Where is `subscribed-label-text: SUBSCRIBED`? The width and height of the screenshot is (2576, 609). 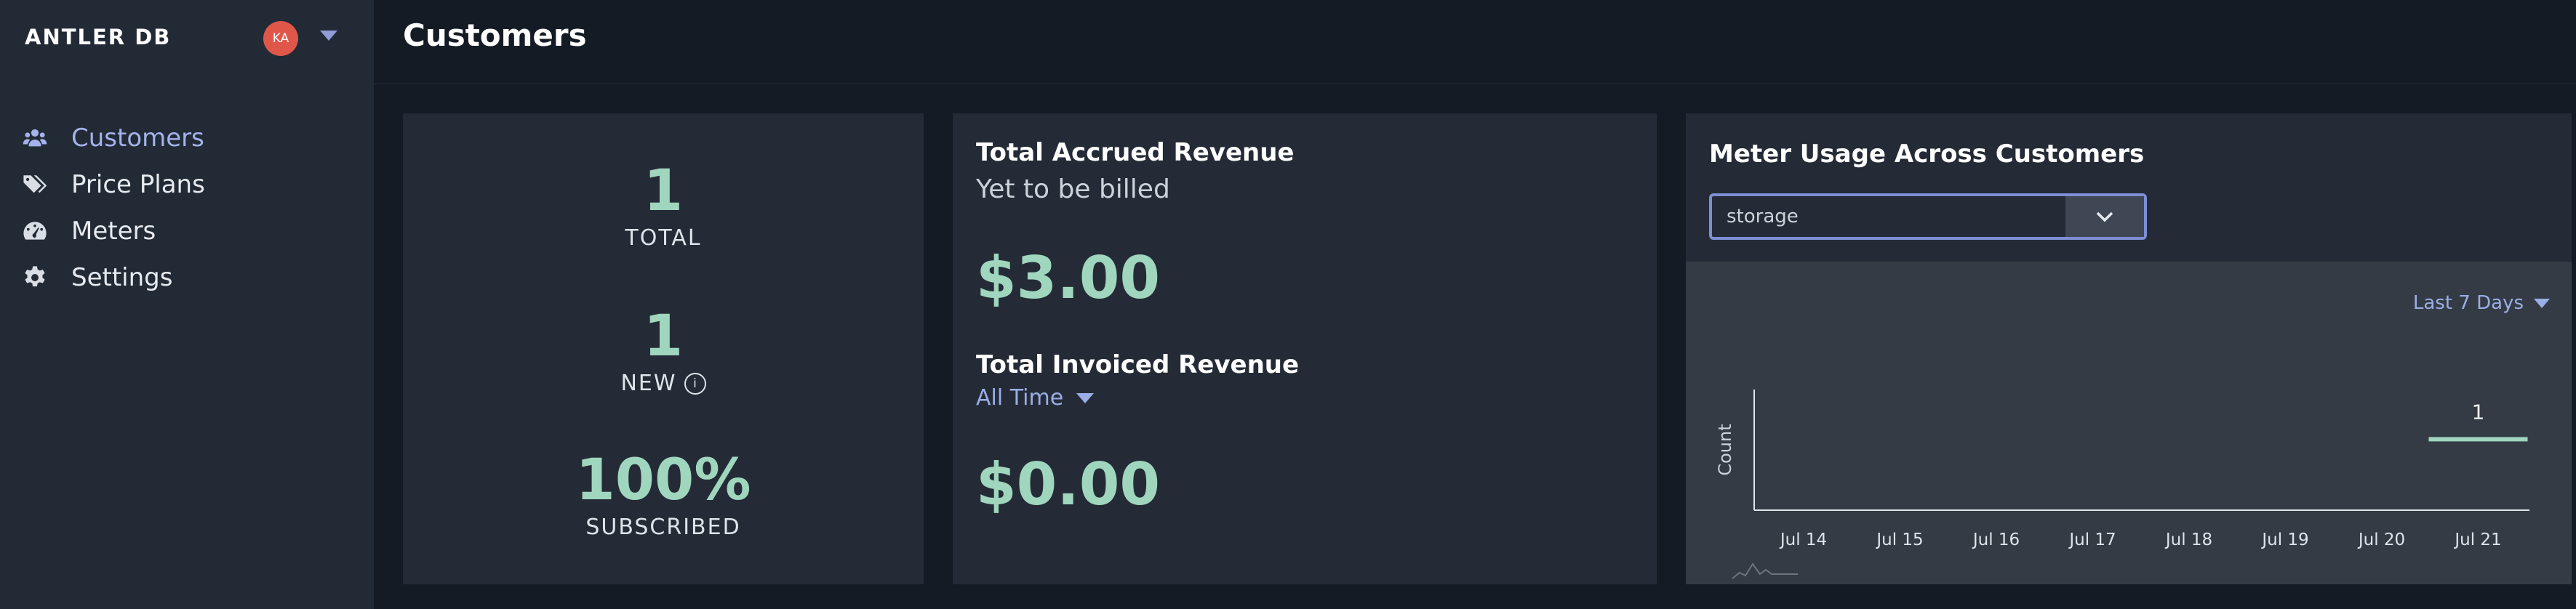
subscribed-label-text: SUBSCRIBED is located at coordinates (663, 528).